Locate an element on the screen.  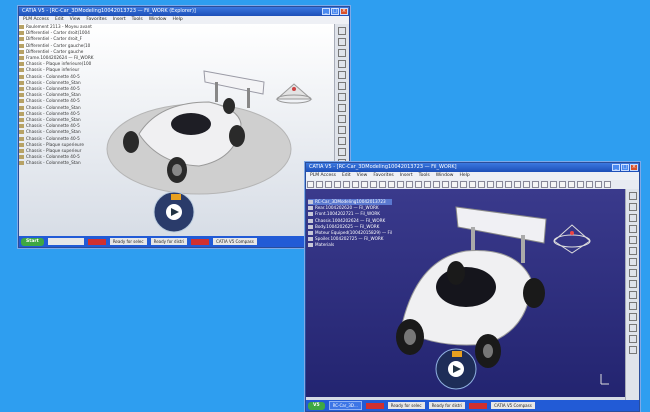
start-button: Start is located at coordinates (32, 241).